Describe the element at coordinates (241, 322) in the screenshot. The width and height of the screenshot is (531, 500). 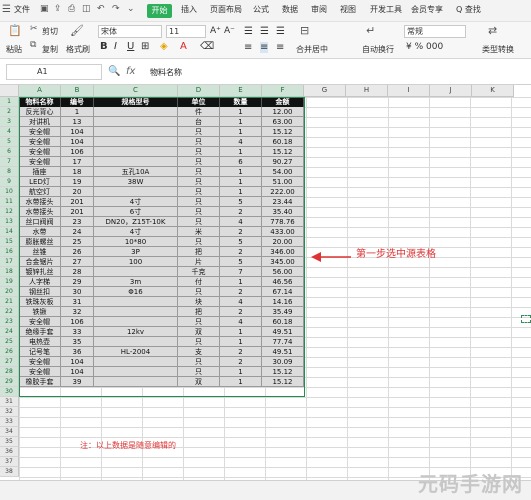
I see `table-cell: 4` at that location.